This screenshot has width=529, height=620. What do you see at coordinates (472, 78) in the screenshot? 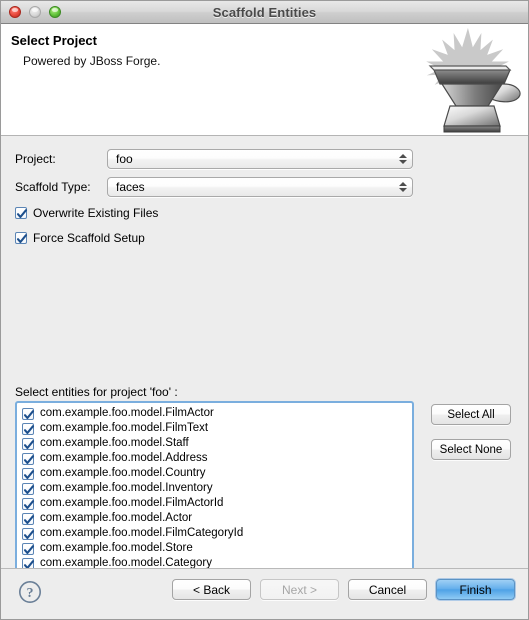
I see `anvil-icon` at bounding box center [472, 78].